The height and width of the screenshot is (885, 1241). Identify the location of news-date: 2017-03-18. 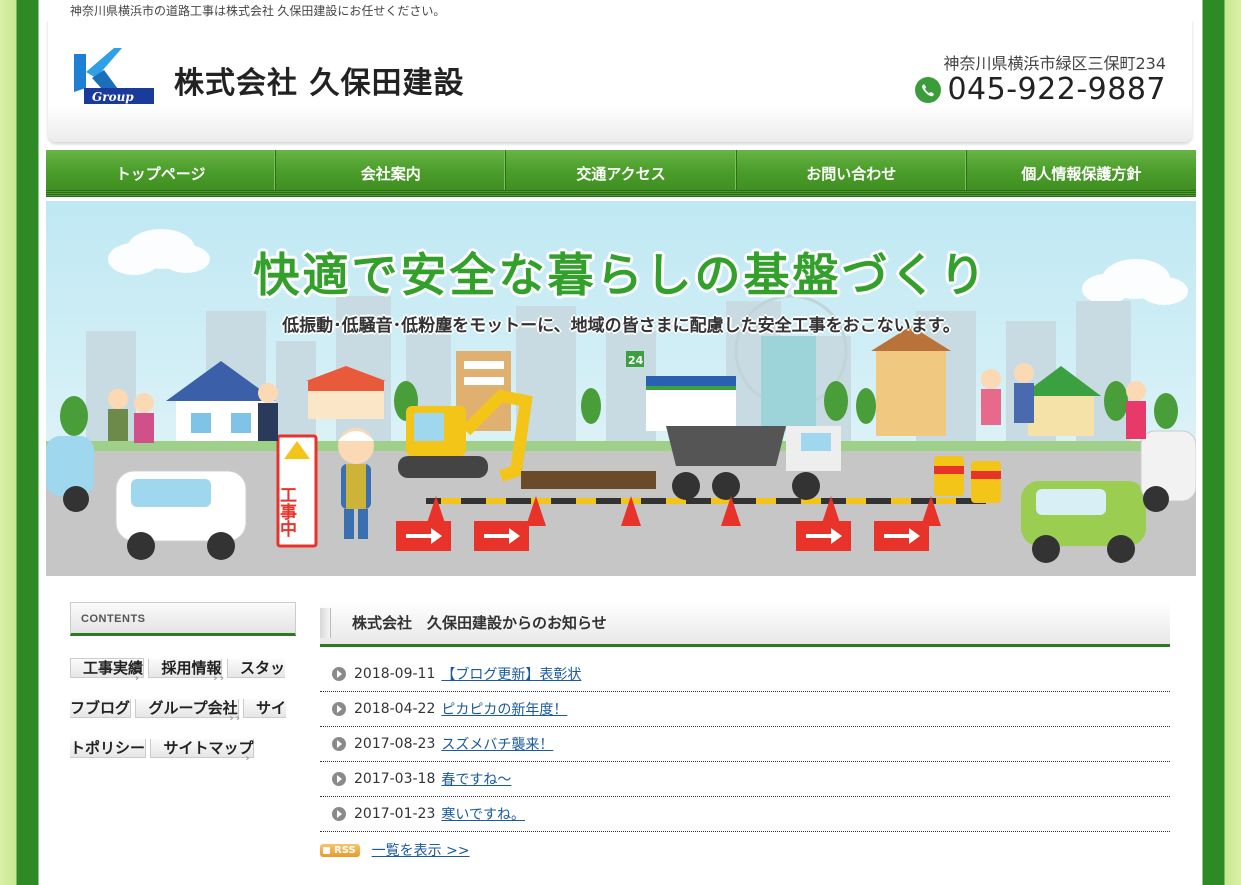
(395, 779).